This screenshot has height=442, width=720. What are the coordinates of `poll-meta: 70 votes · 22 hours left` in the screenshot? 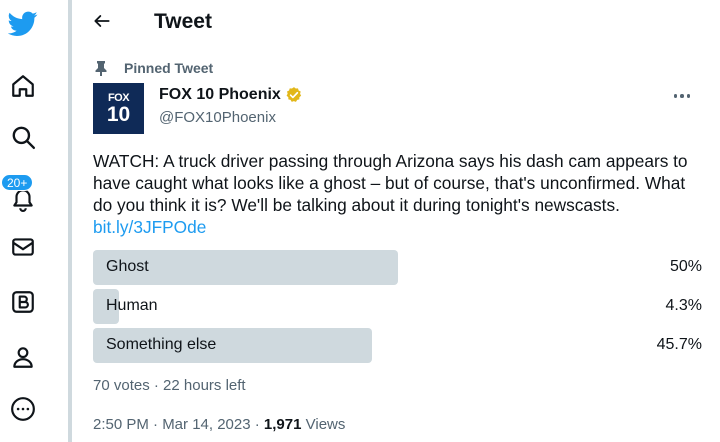 It's located at (169, 385).